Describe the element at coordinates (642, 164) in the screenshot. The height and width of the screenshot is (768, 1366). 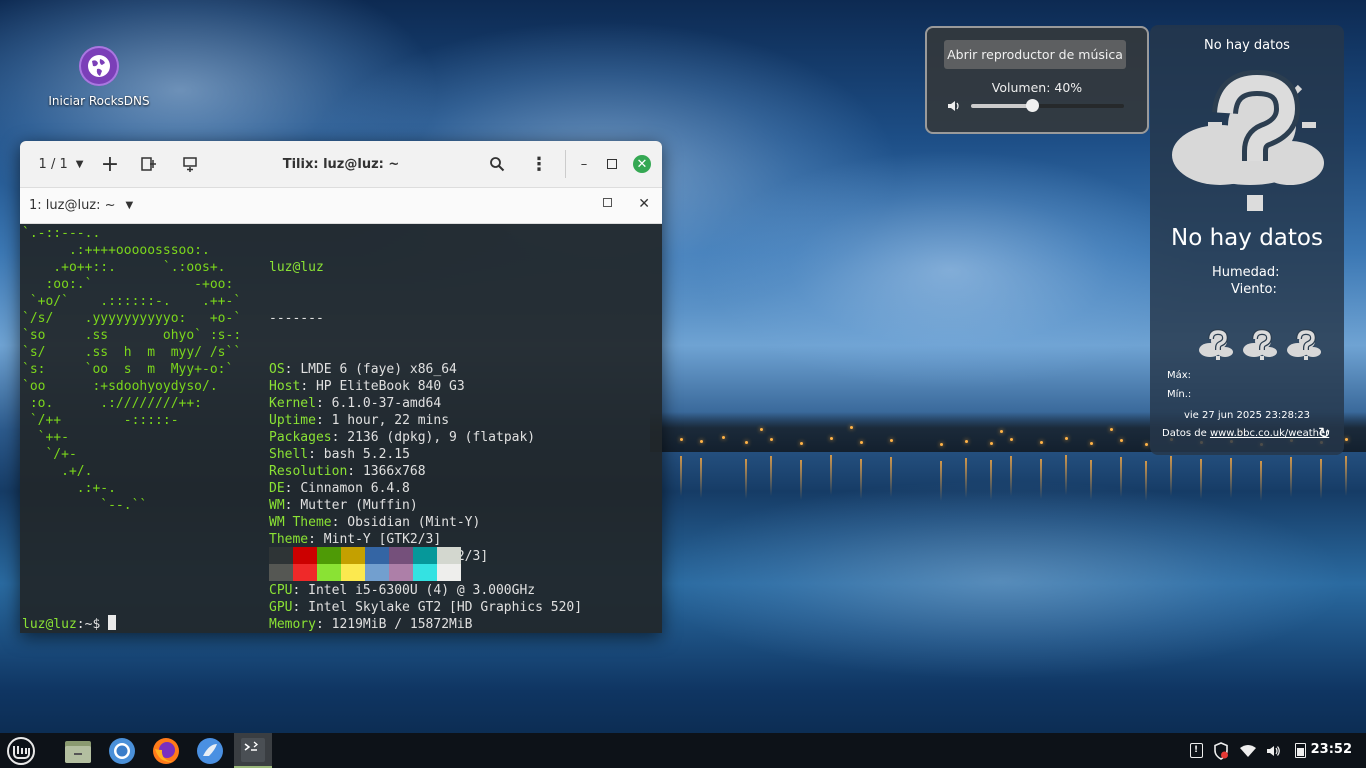
I see `close-button: ✕` at that location.